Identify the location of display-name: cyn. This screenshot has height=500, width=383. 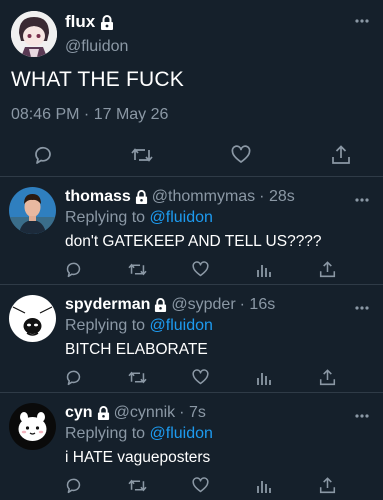
(79, 413).